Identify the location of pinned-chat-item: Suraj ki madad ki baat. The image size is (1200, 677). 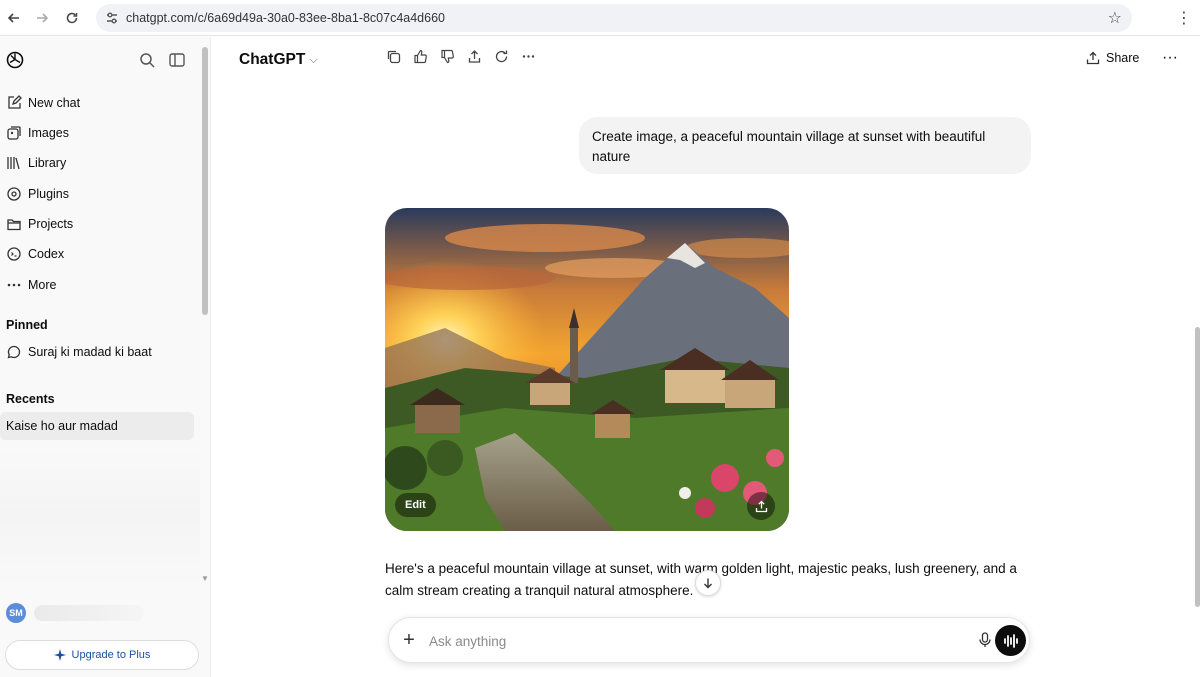
(79, 352).